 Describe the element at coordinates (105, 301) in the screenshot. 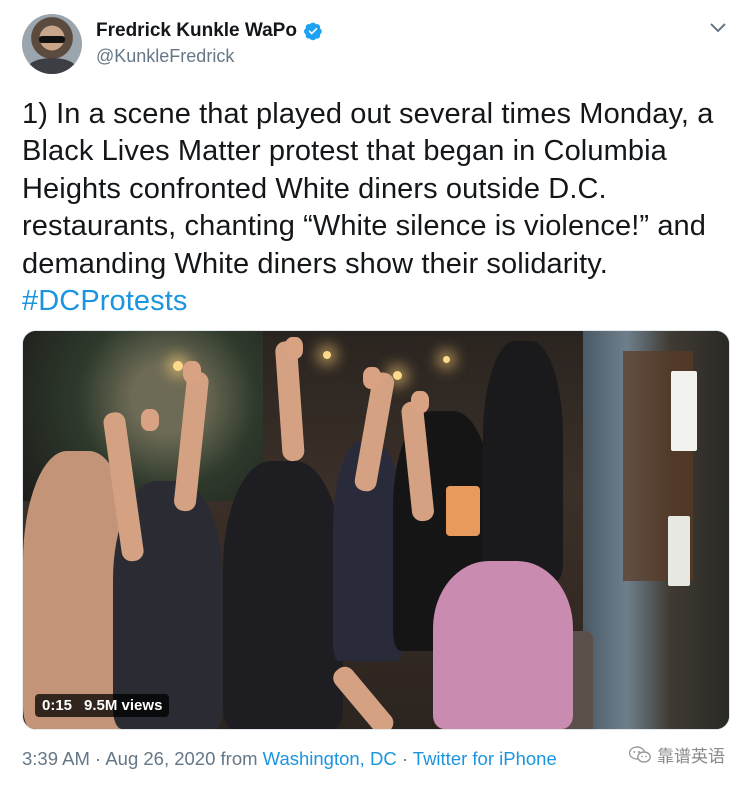

I see `hashtag-link: #DCProtests` at that location.